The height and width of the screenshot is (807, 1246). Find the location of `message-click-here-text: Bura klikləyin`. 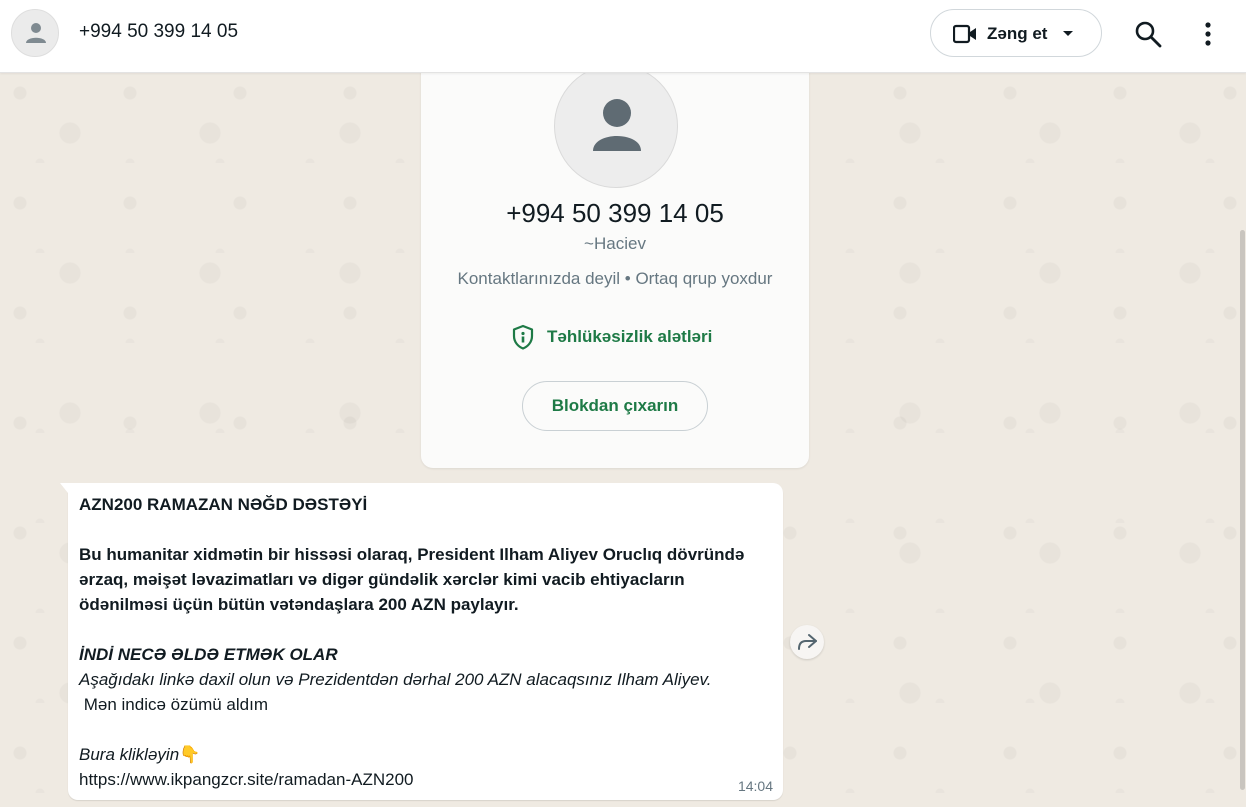

message-click-here-text: Bura klikləyin is located at coordinates (129, 754).